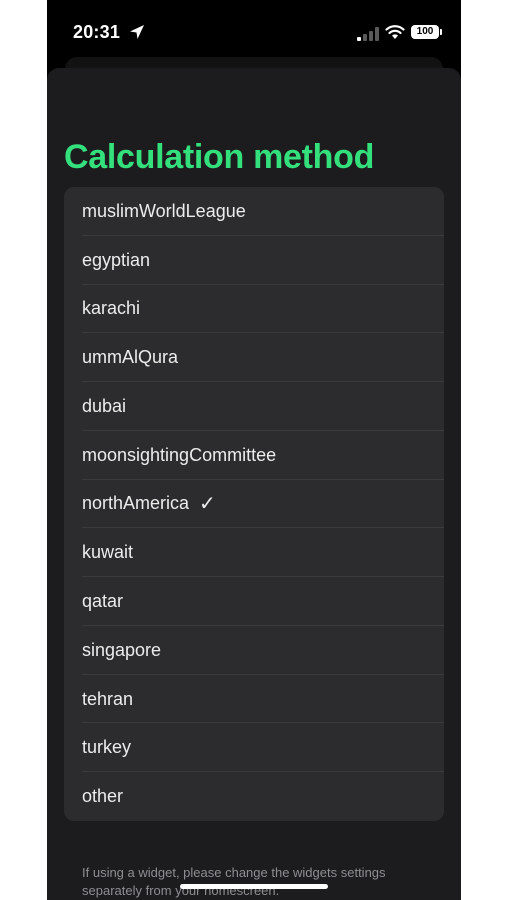 This screenshot has width=507, height=900. I want to click on method-option-northAmerica: northAmerica ✓, so click(254, 504).